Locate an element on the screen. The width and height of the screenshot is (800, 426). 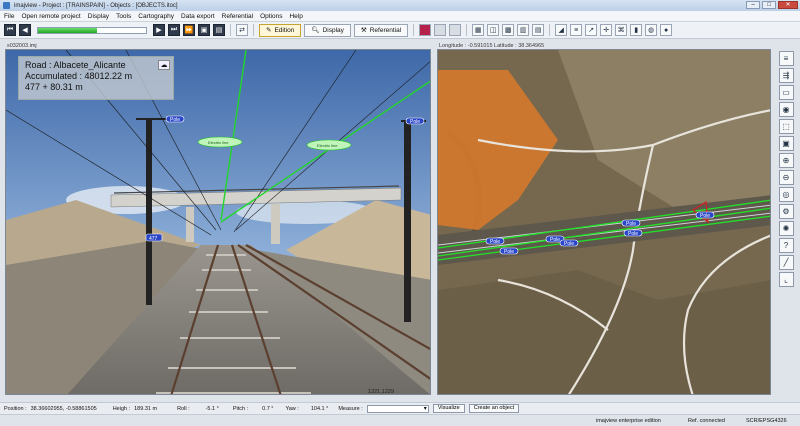
ruler-icon: ▭ is located at coordinates (786, 92).